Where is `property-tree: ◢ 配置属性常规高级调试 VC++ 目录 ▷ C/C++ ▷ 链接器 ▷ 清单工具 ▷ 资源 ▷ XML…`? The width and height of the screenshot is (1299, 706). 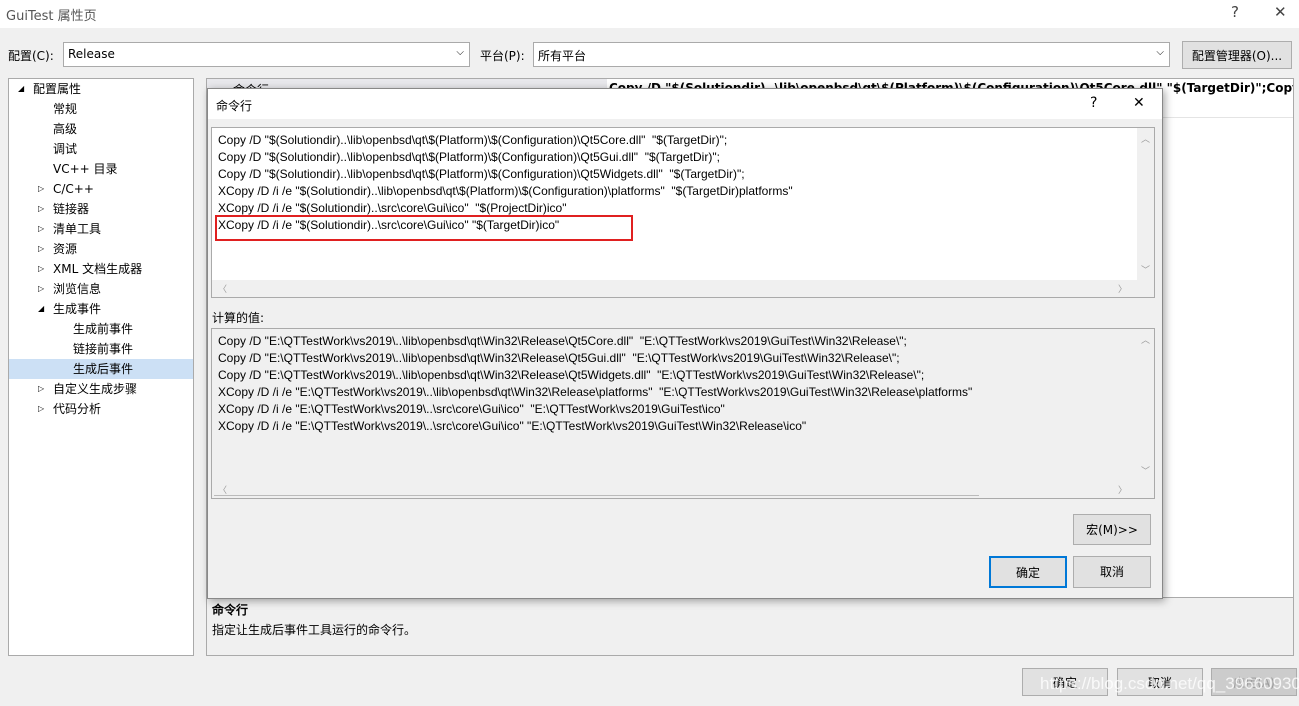
property-tree: ◢ 配置属性常规高级调试 VC++ 目录 ▷ C/C++ ▷ 链接器 ▷ 清单工具 ▷ 资源 ▷ XML… is located at coordinates (101, 367).